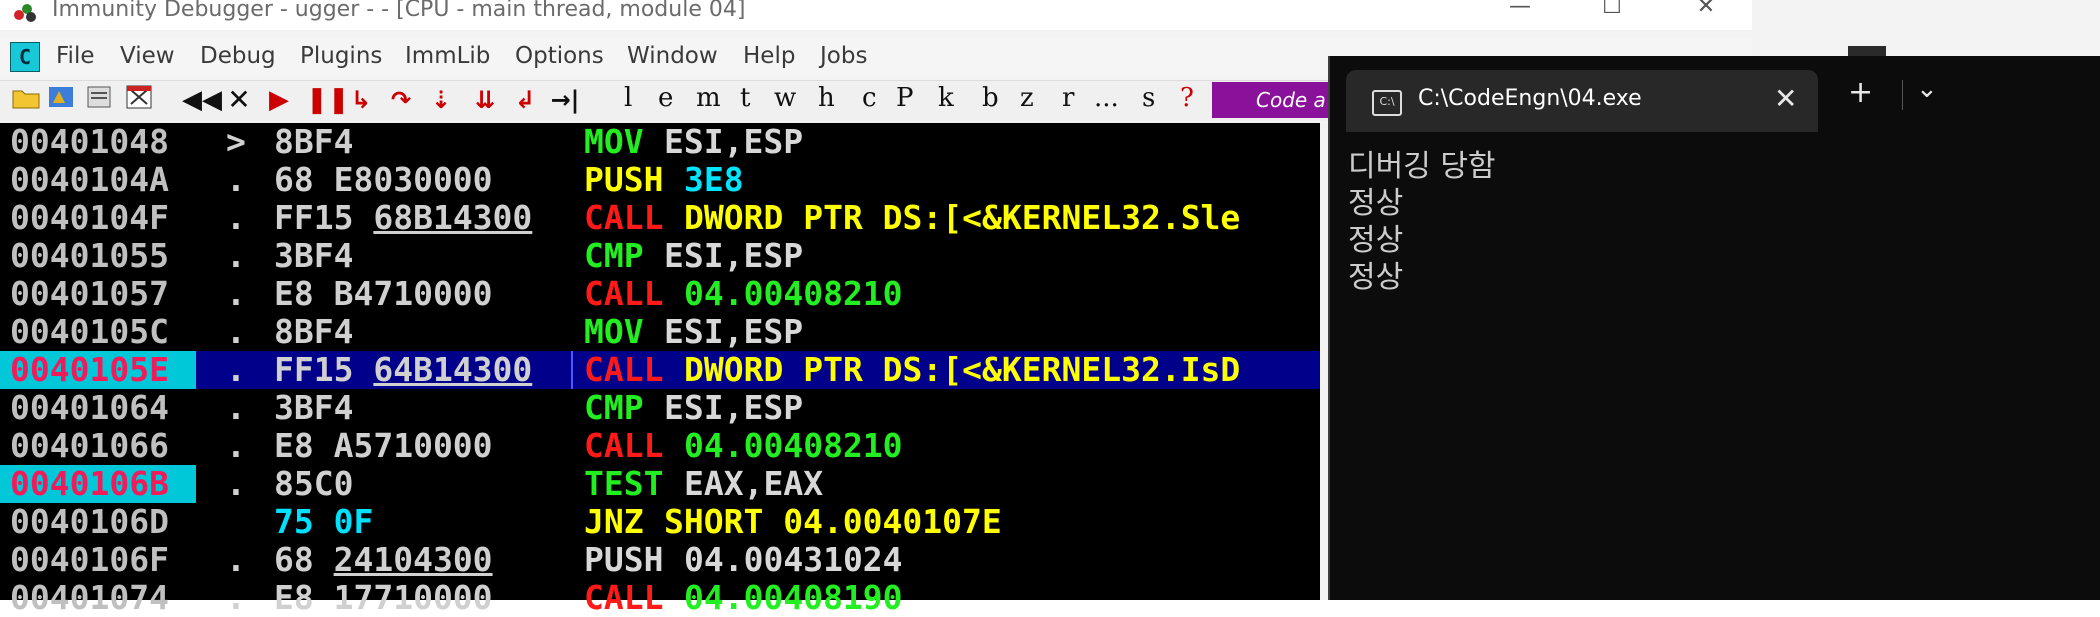  Describe the element at coordinates (559, 56) in the screenshot. I see `menu-options: Options` at that location.